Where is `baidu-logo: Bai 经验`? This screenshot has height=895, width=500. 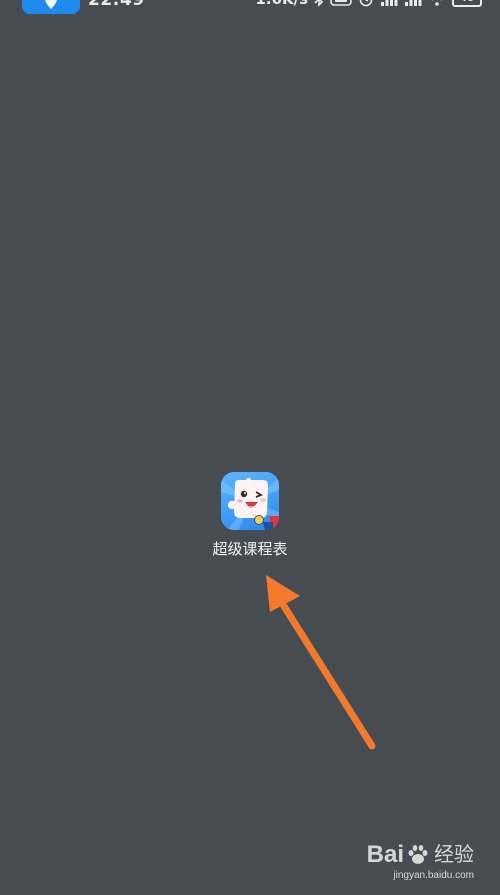
baidu-logo: Bai 经验 is located at coordinates (420, 854).